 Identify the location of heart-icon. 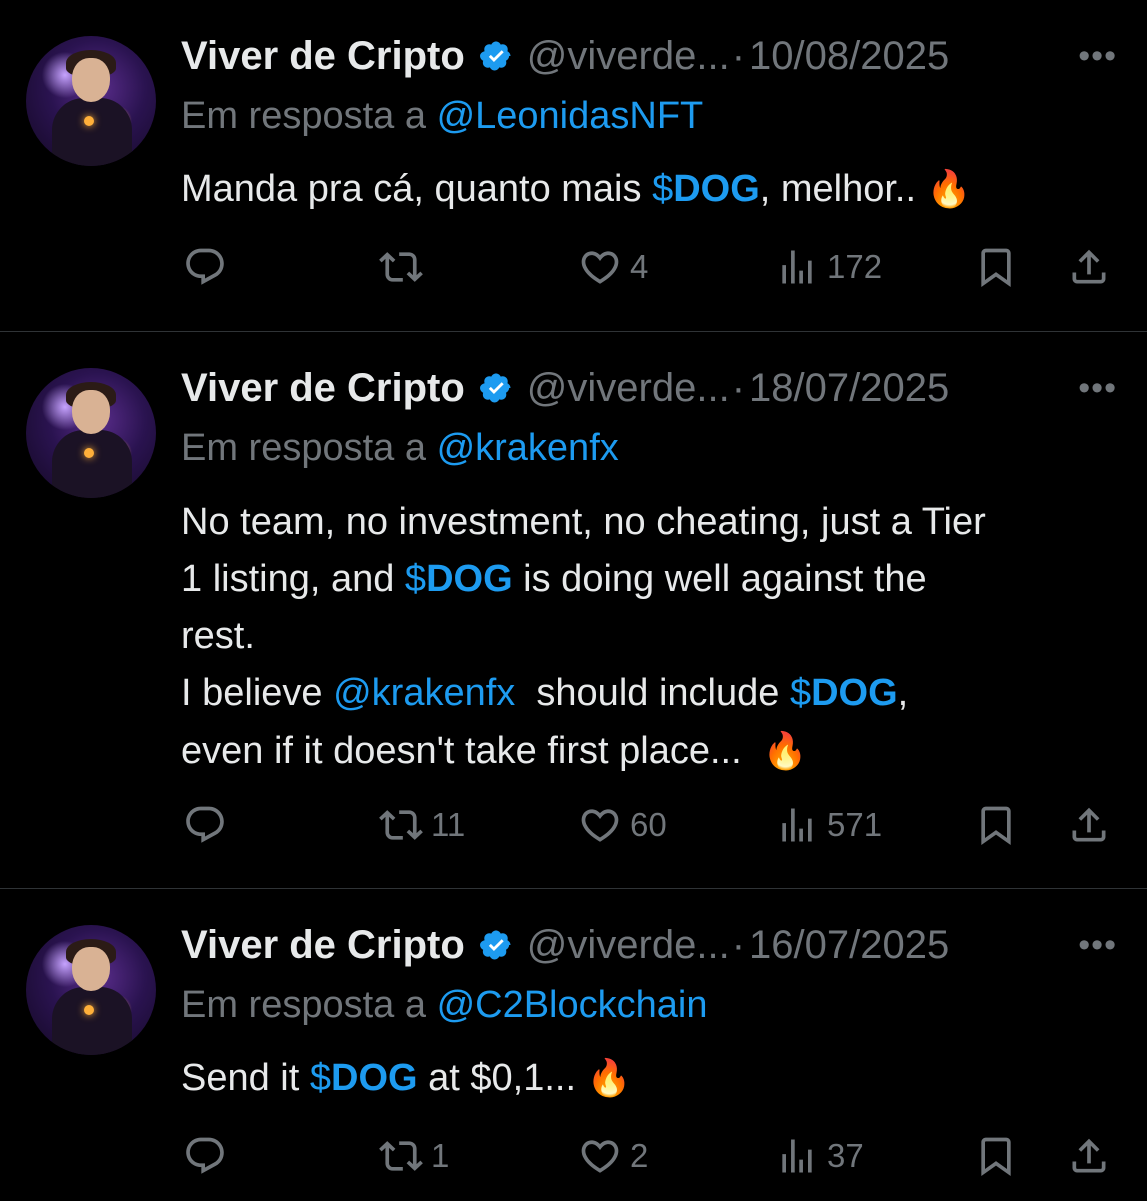
(600, 267).